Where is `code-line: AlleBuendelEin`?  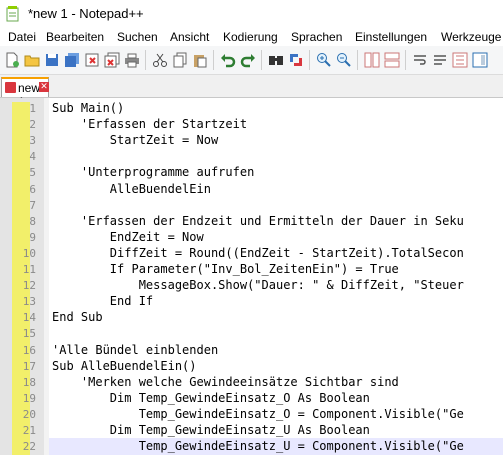 code-line: AlleBuendelEin is located at coordinates (131, 189).